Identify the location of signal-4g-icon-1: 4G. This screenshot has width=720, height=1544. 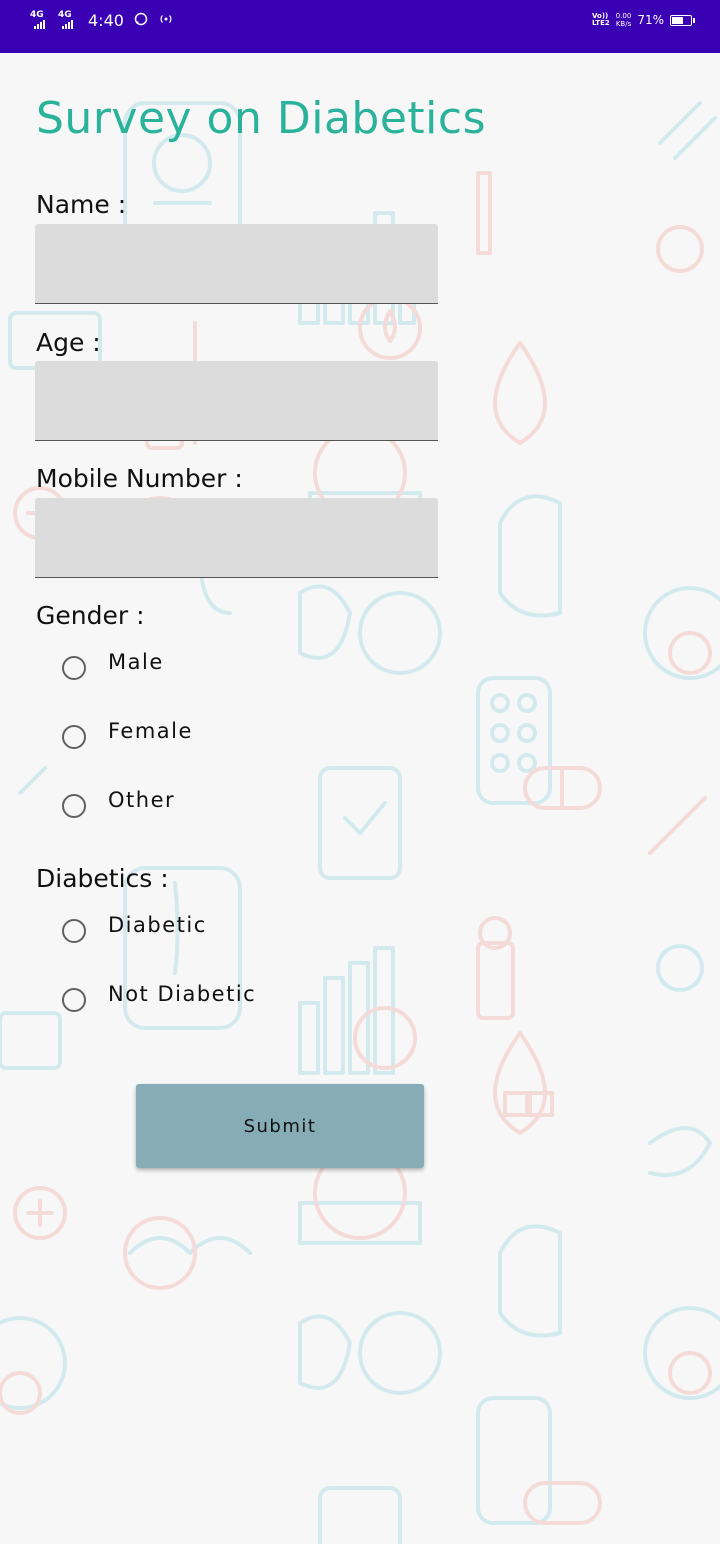
(41, 20).